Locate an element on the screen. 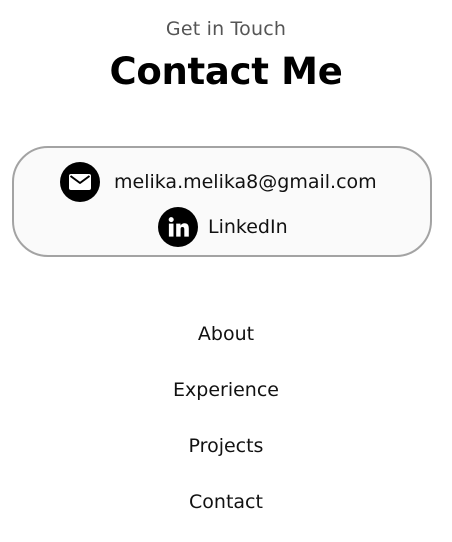 This screenshot has width=452, height=542. section-eyebrow: Get in Touch is located at coordinates (226, 29).